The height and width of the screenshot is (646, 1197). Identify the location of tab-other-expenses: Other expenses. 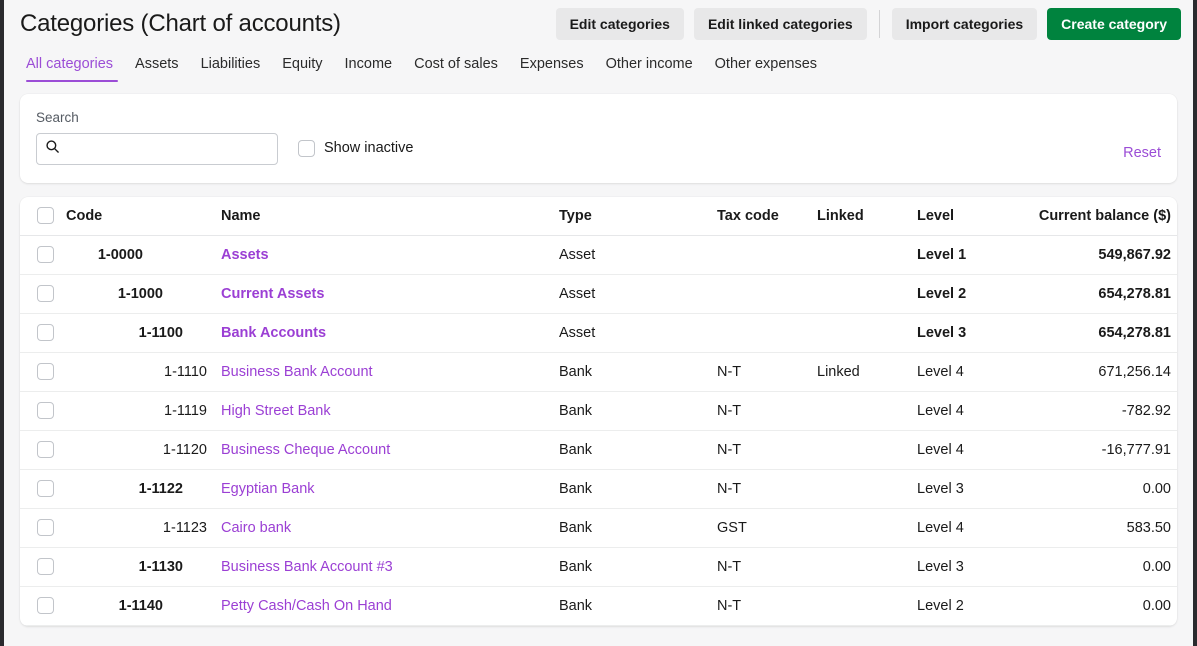
(766, 66).